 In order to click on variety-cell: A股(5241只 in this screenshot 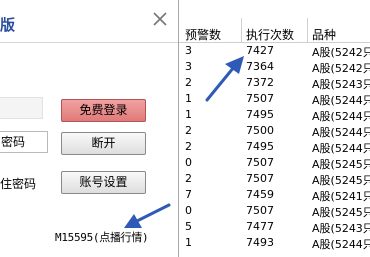, I will do `click(341, 196)`.